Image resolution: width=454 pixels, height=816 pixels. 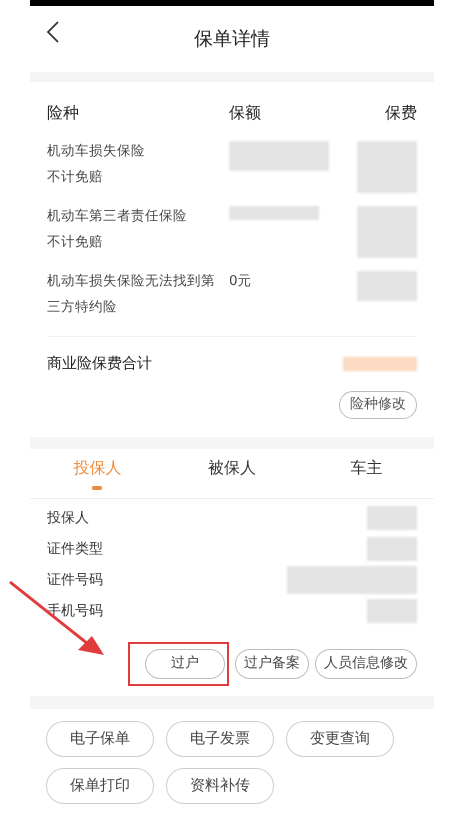 What do you see at coordinates (117, 216) in the screenshot?
I see `coverage-name: 机动车第三者责任保险` at bounding box center [117, 216].